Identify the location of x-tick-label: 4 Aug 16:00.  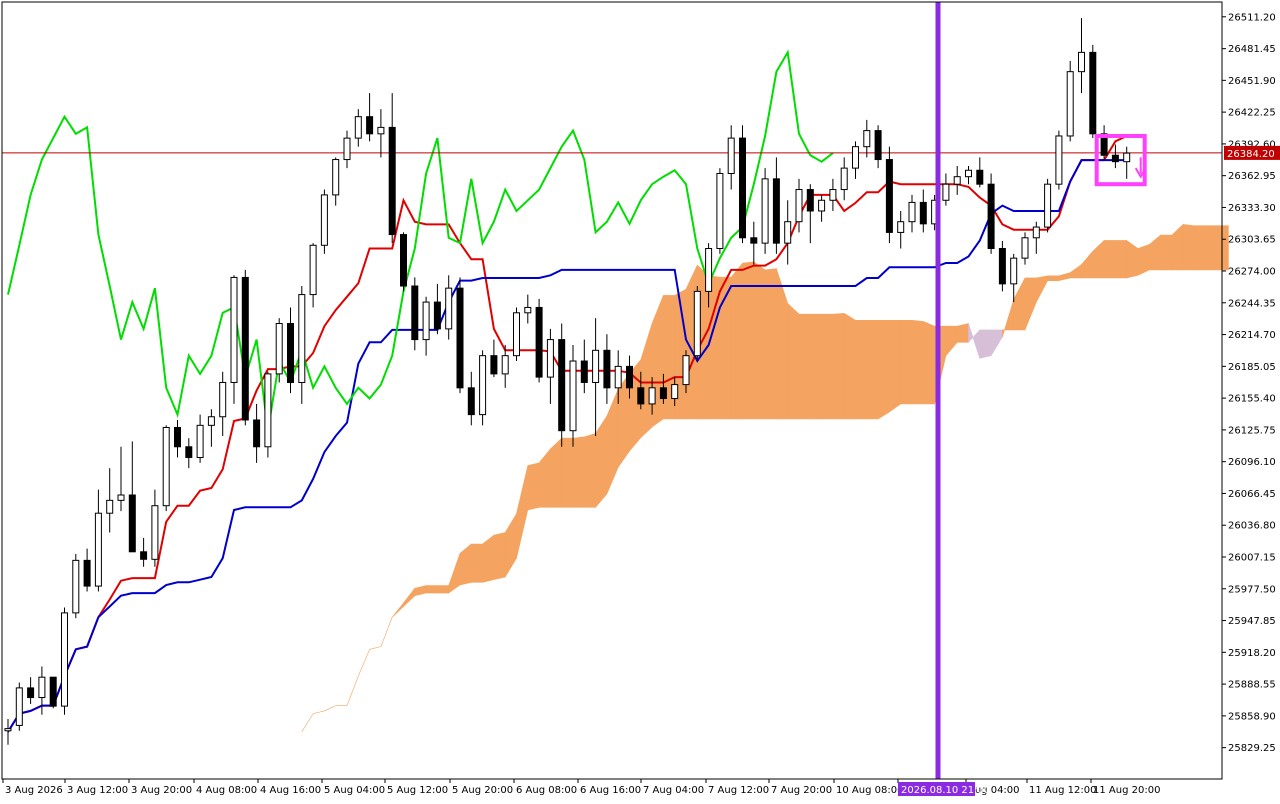
(290, 790).